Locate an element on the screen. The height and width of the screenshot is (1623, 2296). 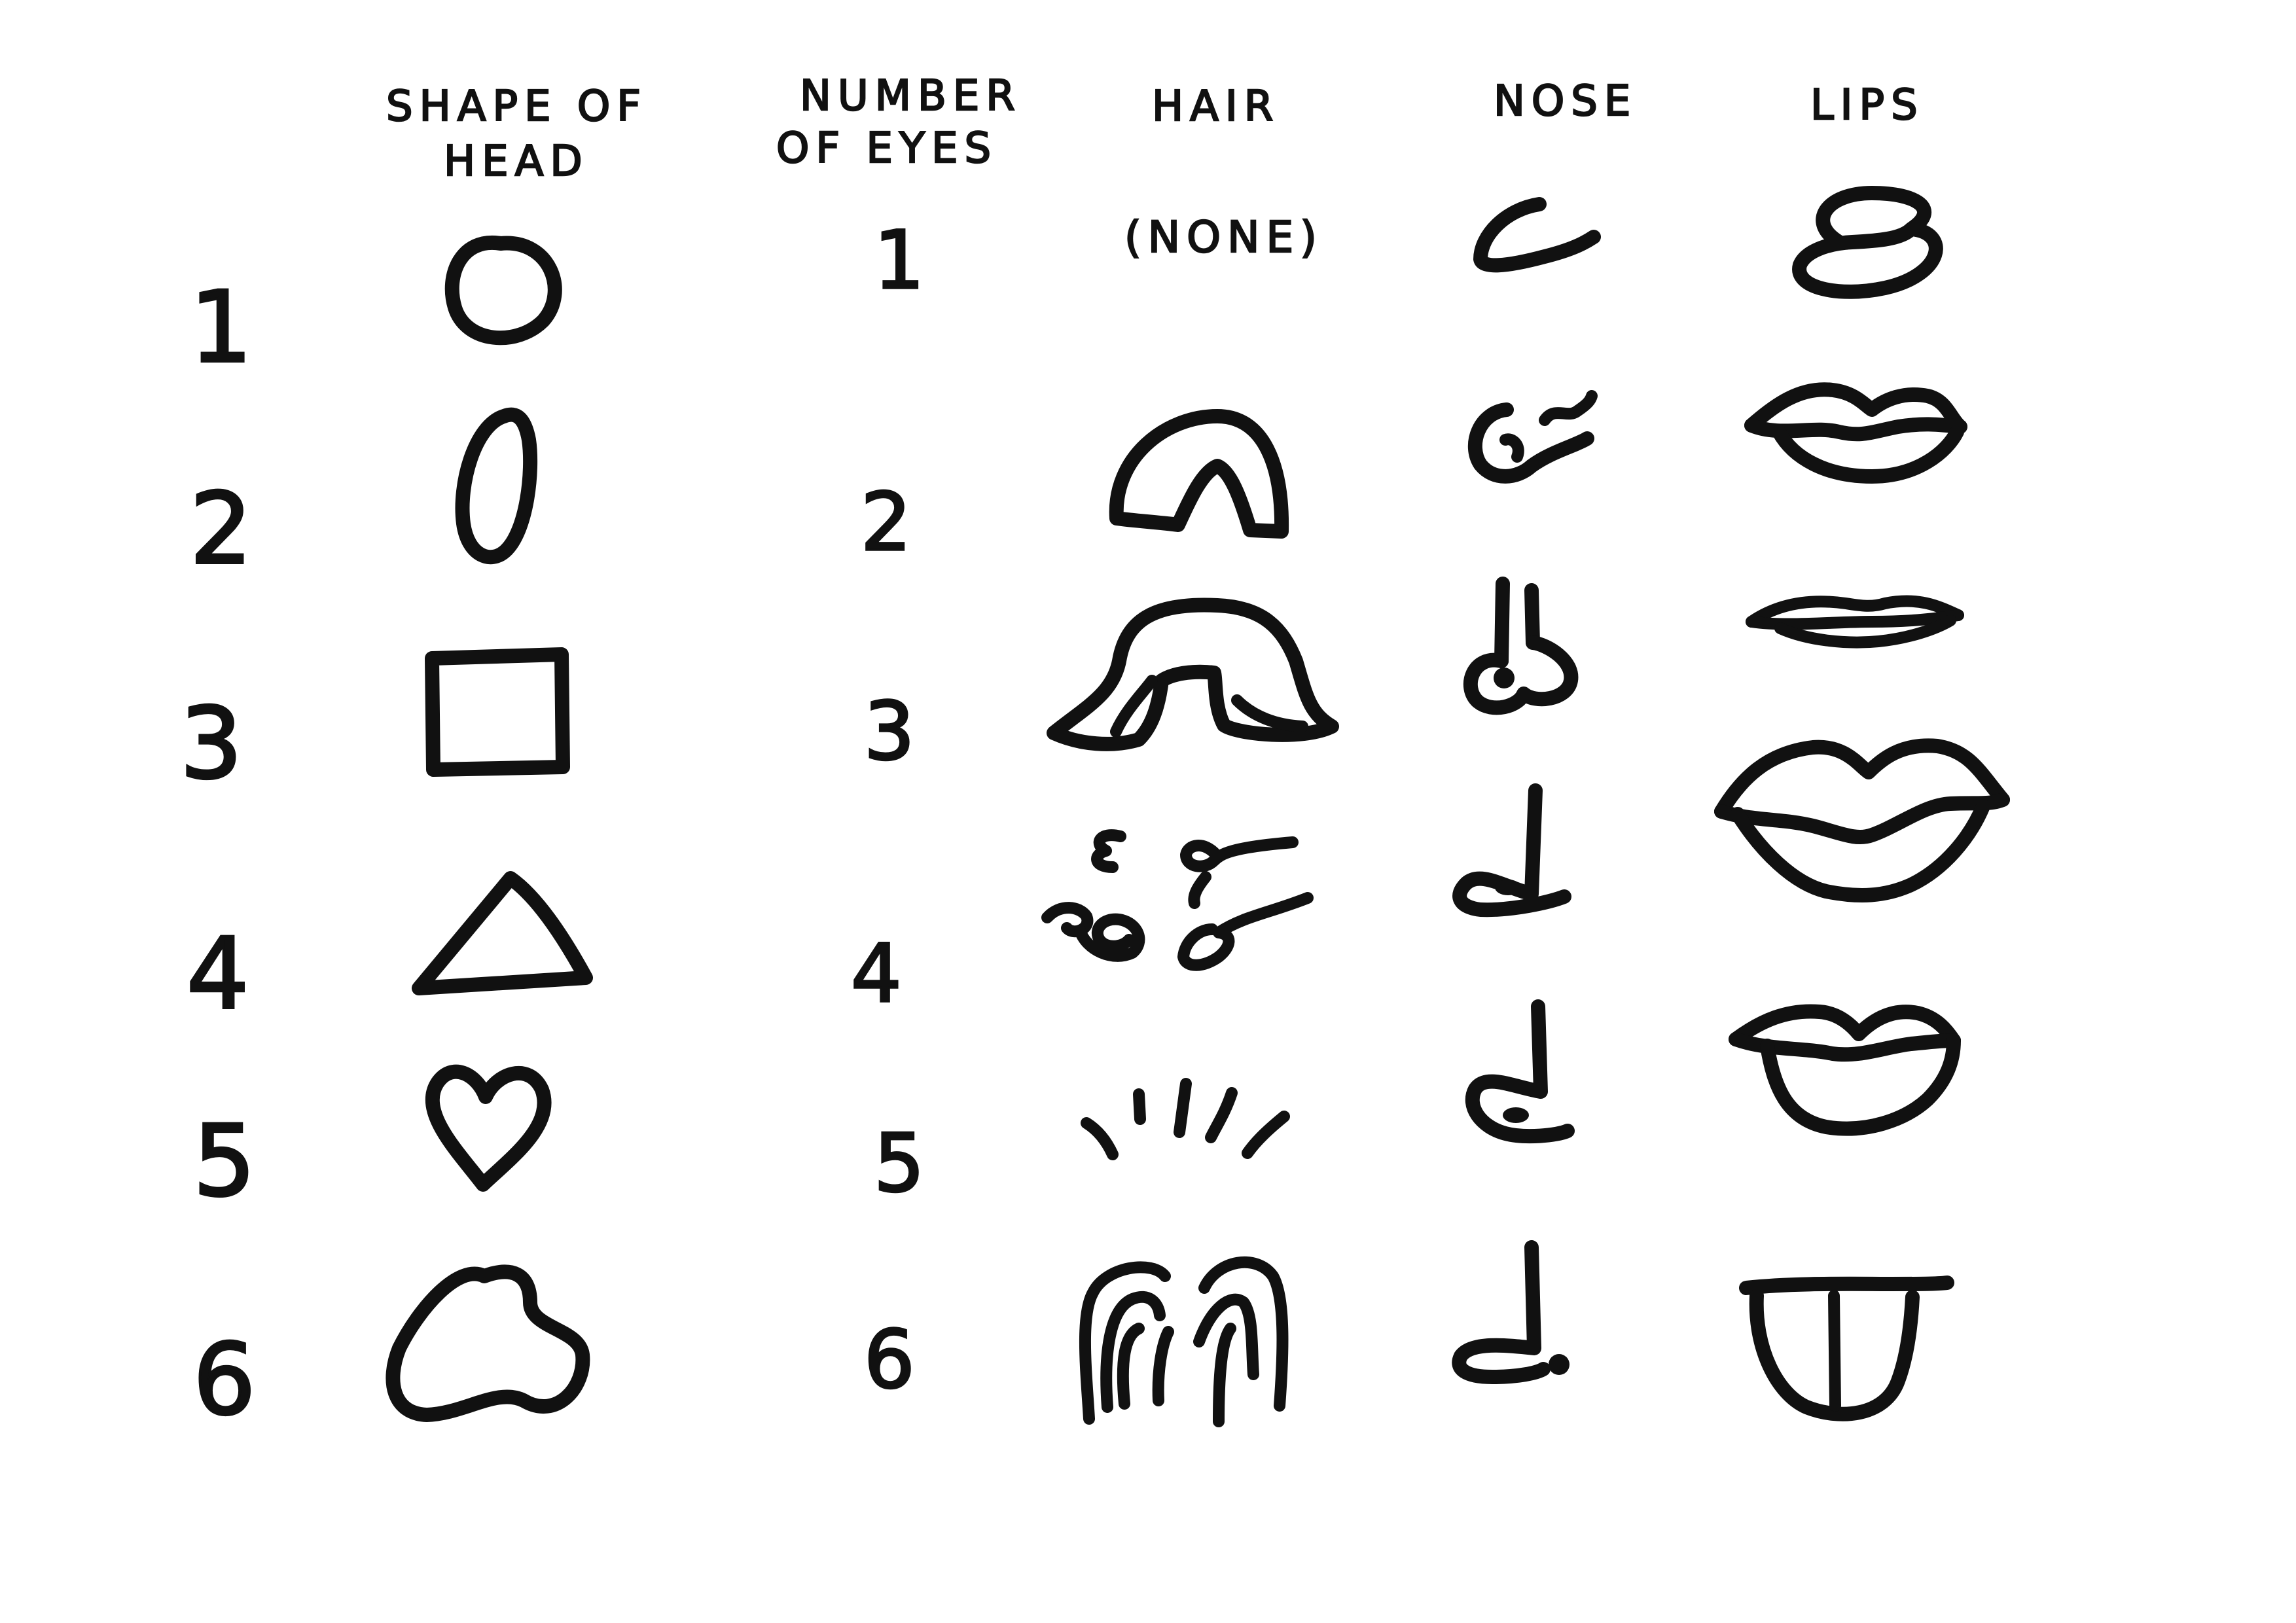
hair-none-label: (NONE) is located at coordinates (1223, 237).